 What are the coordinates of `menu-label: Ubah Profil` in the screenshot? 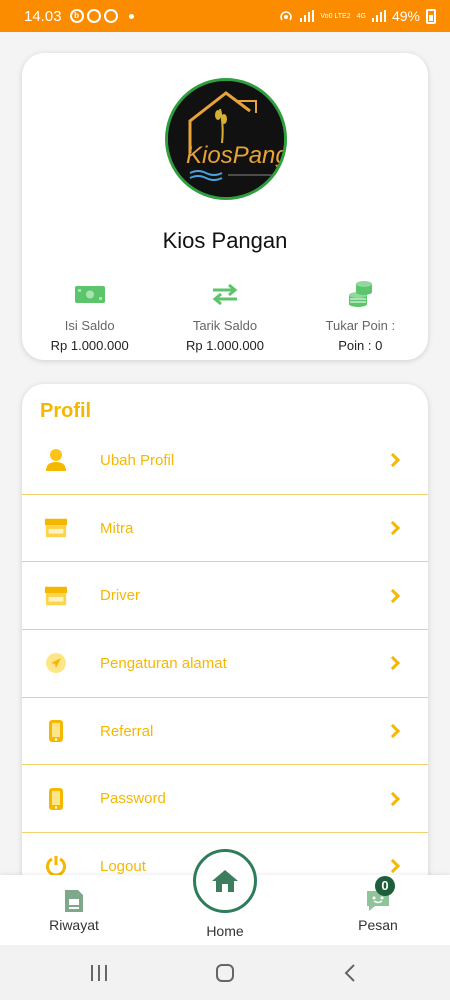 It's located at (137, 460).